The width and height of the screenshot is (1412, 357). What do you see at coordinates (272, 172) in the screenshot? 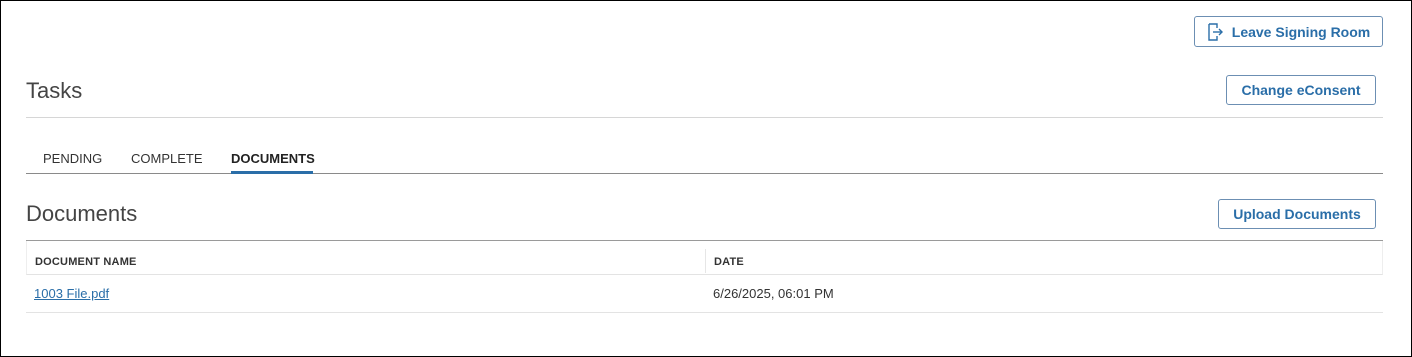
I see `active-tab-indicator` at bounding box center [272, 172].